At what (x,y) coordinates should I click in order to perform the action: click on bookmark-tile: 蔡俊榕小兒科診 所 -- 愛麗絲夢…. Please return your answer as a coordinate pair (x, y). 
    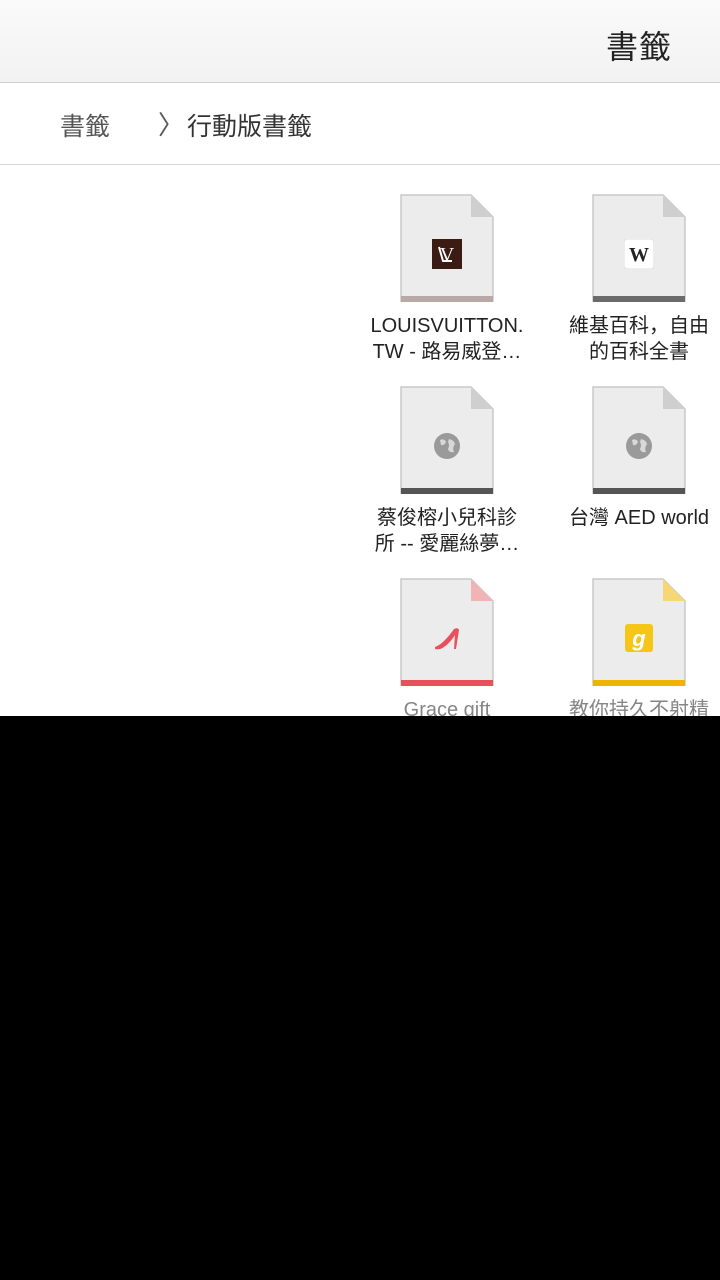
    Looking at the image, I should click on (447, 456).